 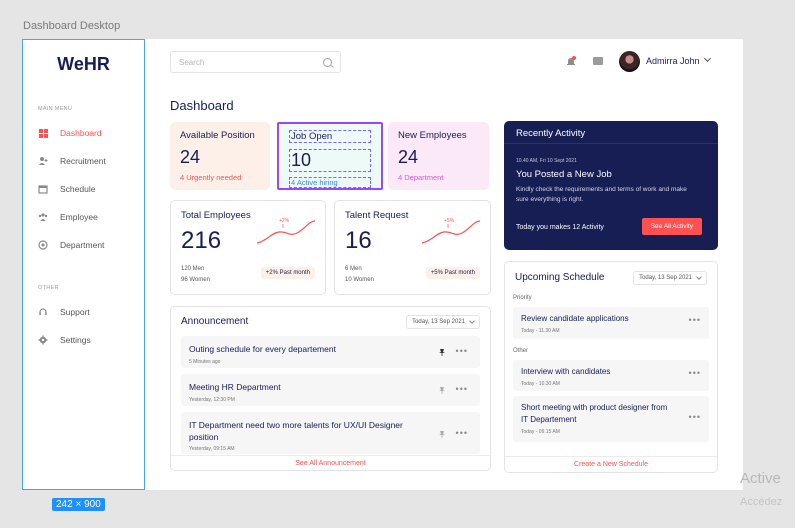 I want to click on announcement-date-select: Today, 13 Sep 2021, so click(x=443, y=322).